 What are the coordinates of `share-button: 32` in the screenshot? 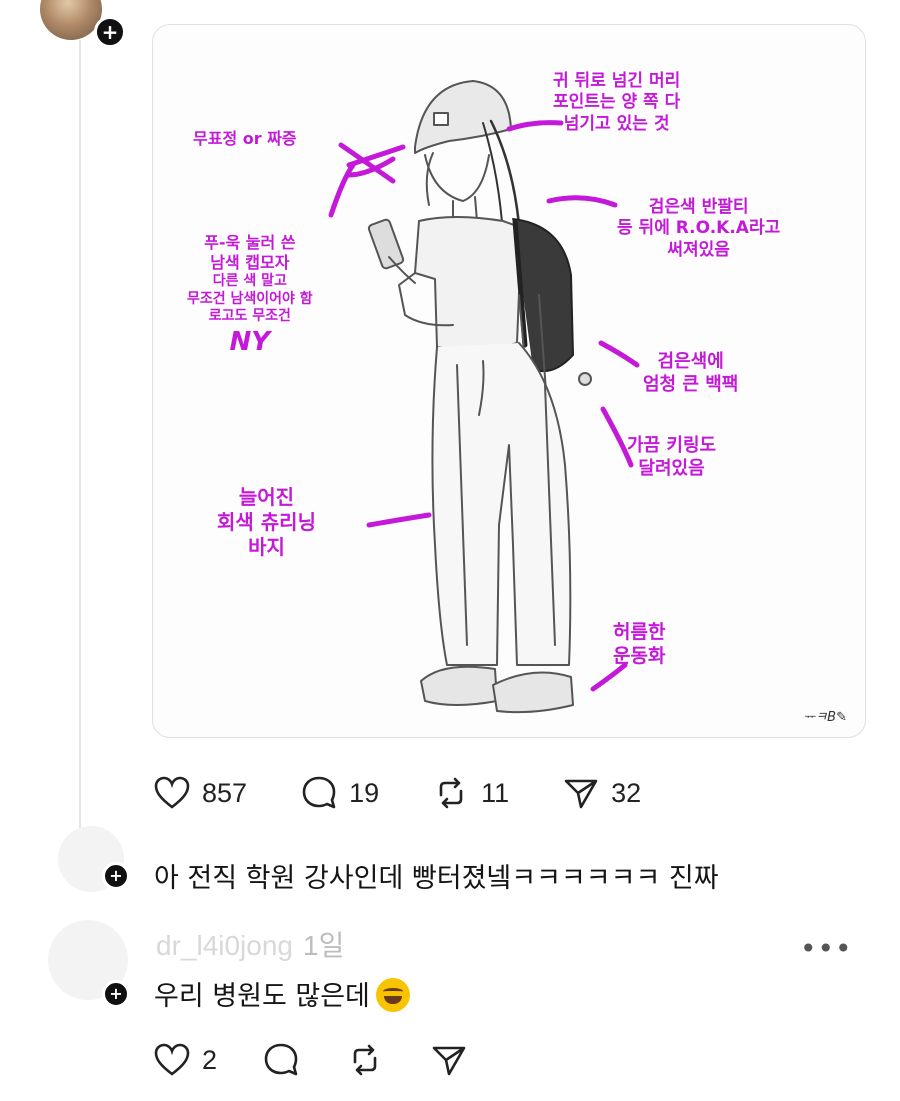 It's located at (601, 793).